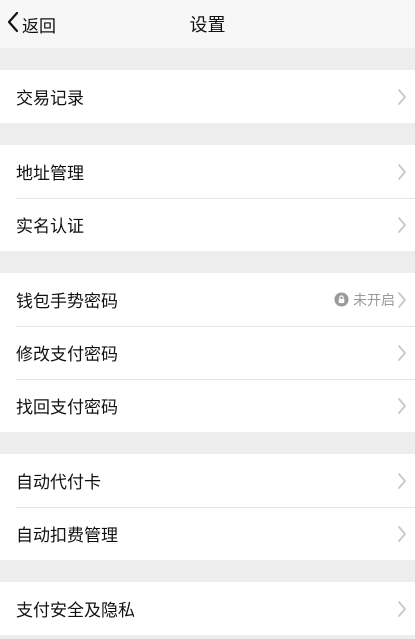 Image resolution: width=415 pixels, height=639 pixels. I want to click on back-label: 返回, so click(39, 26).